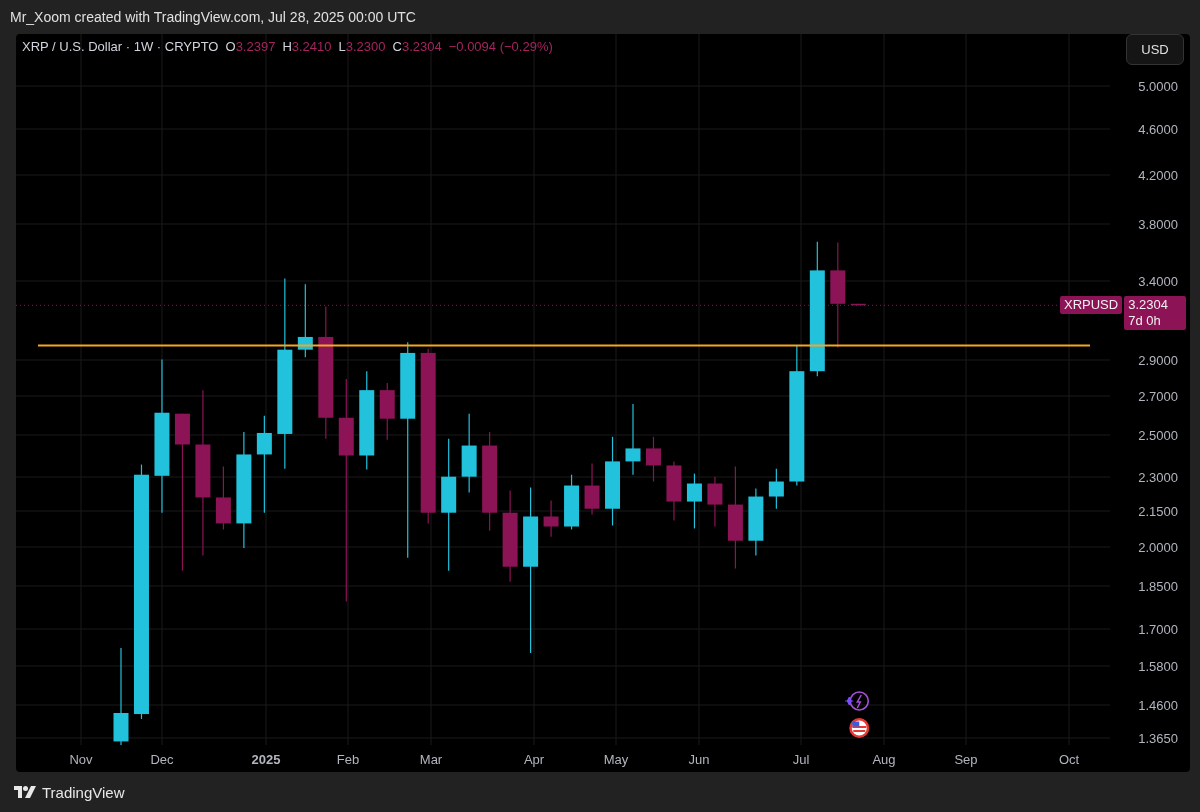  I want to click on ohlc-label: H, so click(287, 46).